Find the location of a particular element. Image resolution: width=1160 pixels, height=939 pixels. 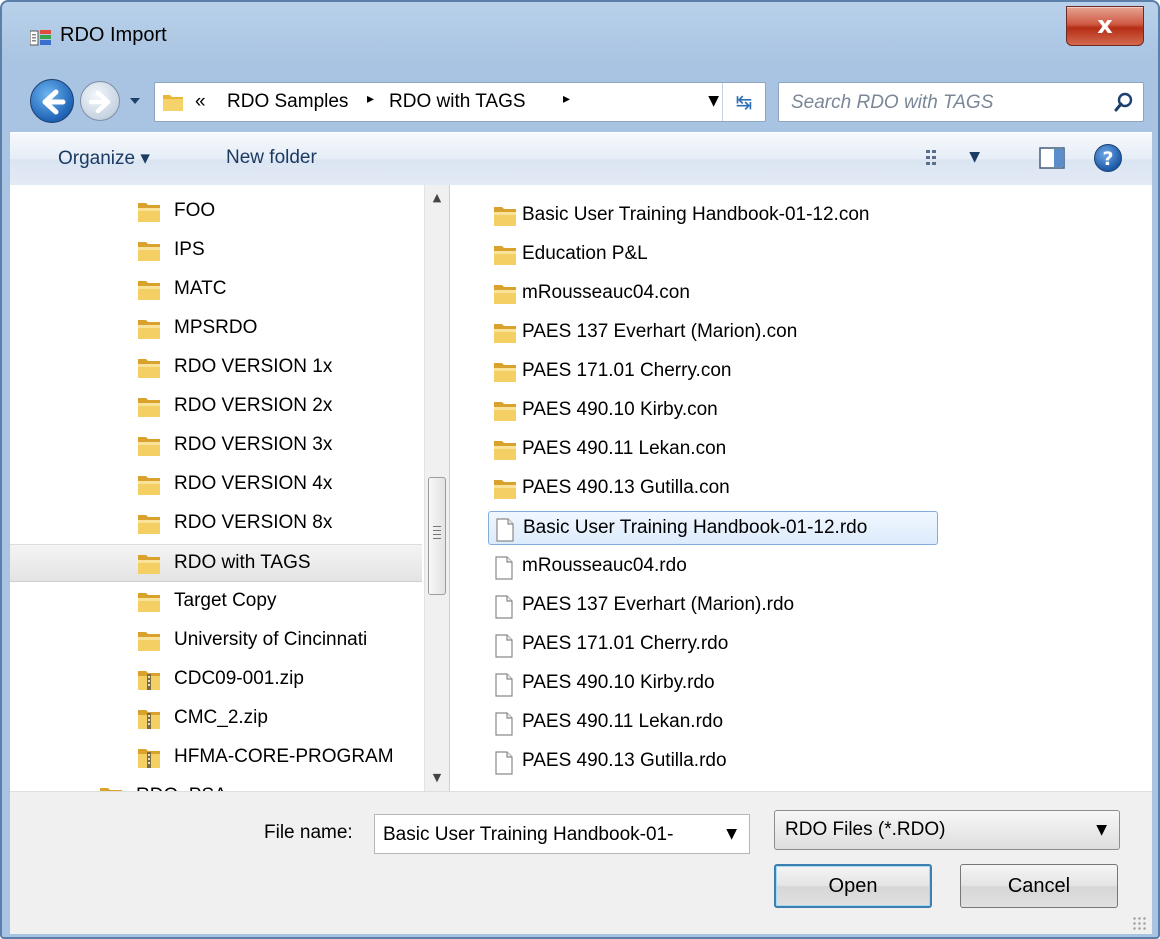

file-name-dropdown-icon: ▼ is located at coordinates (731, 834).